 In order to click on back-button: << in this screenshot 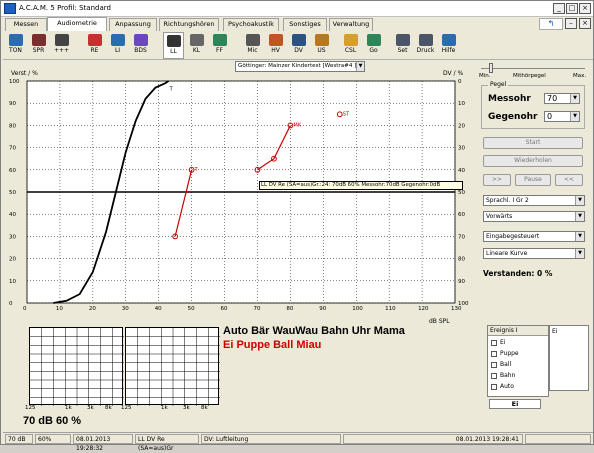, I will do `click(569, 180)`.